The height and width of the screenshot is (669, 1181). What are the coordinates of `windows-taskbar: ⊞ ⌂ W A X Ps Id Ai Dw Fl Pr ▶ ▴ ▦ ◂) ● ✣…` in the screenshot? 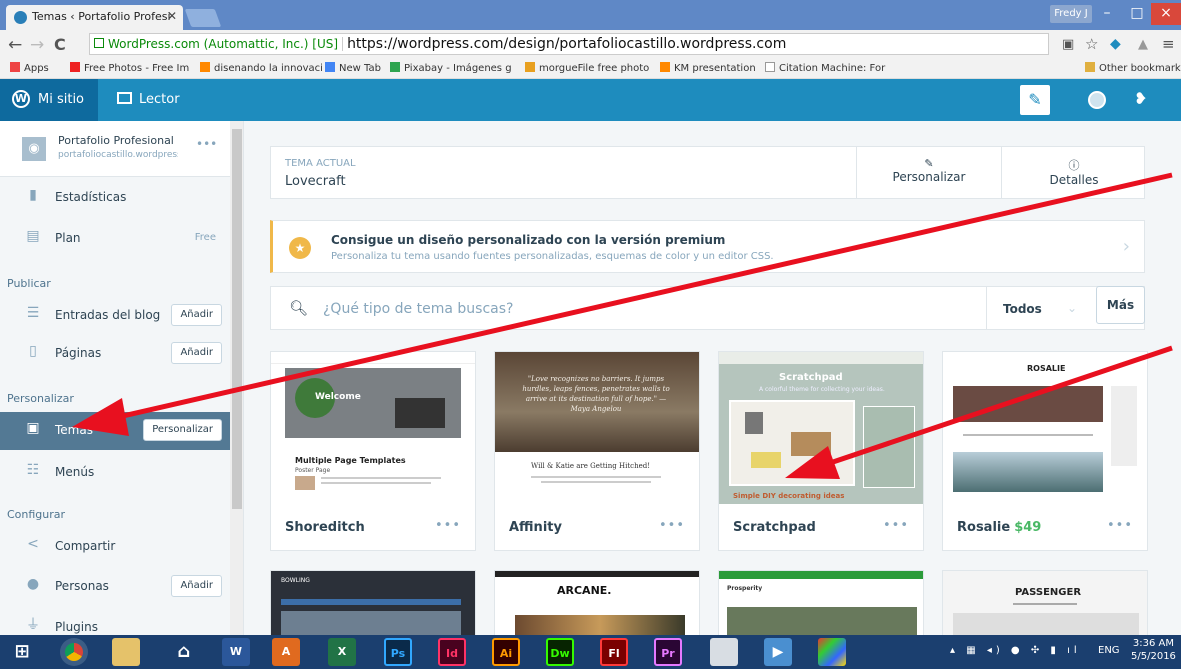 It's located at (590, 652).